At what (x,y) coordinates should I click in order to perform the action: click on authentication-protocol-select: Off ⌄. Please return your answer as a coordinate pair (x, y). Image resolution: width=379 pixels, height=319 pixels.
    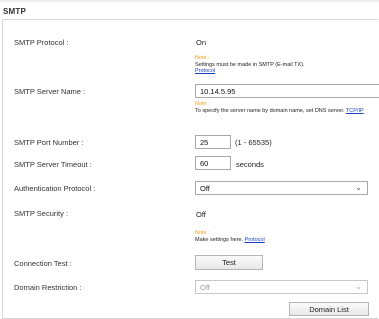
    Looking at the image, I should click on (281, 188).